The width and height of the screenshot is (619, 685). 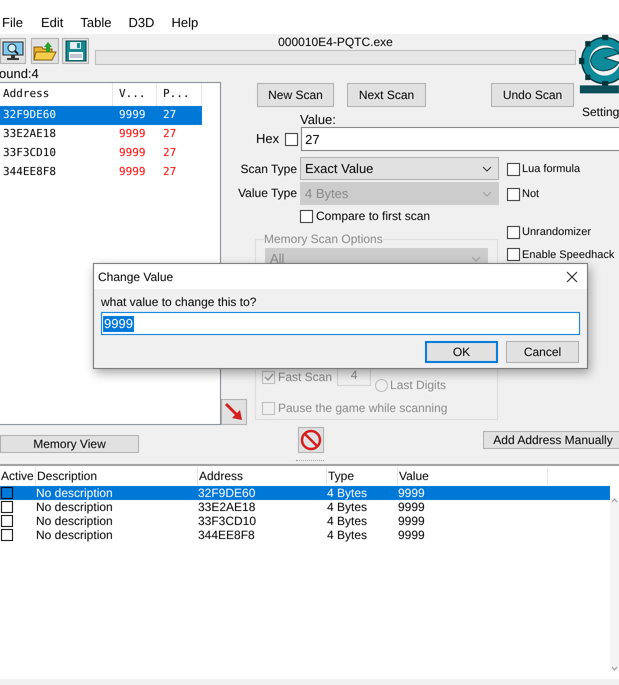 What do you see at coordinates (305, 493) in the screenshot?
I see `selected-row: No description 32F9DE60 4 Bytes 9999` at bounding box center [305, 493].